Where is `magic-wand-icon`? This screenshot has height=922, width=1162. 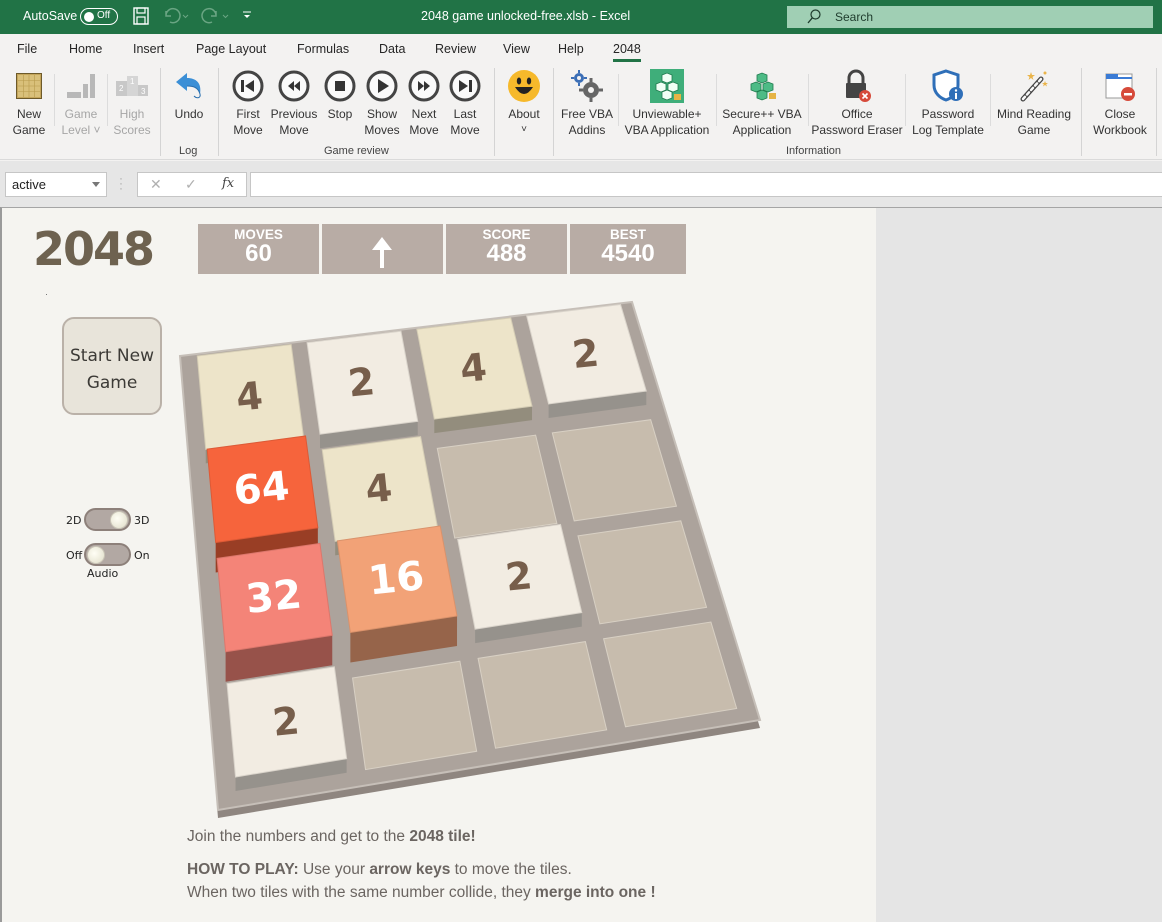
magic-wand-icon is located at coordinates (1034, 86).